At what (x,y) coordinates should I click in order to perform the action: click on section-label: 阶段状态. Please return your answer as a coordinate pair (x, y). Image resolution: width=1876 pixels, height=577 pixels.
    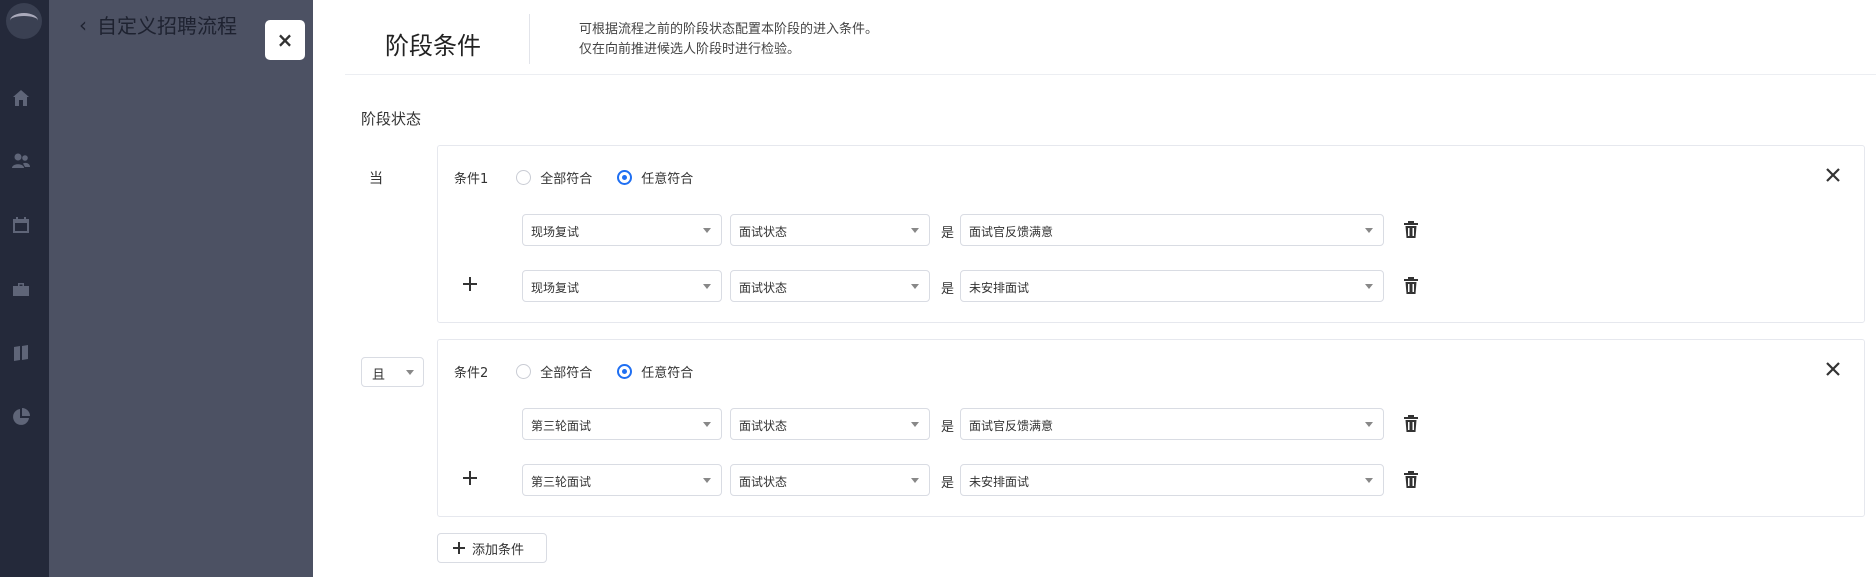
    Looking at the image, I should click on (391, 119).